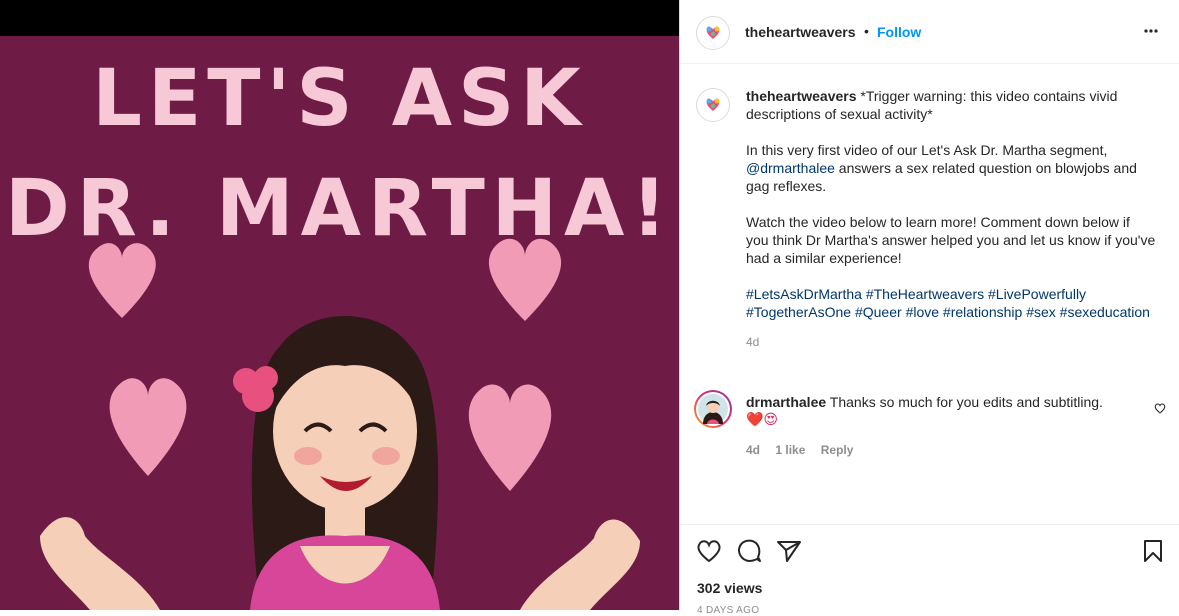 This screenshot has height=616, width=1179. I want to click on mention-link: @drmarthalee, so click(790, 168).